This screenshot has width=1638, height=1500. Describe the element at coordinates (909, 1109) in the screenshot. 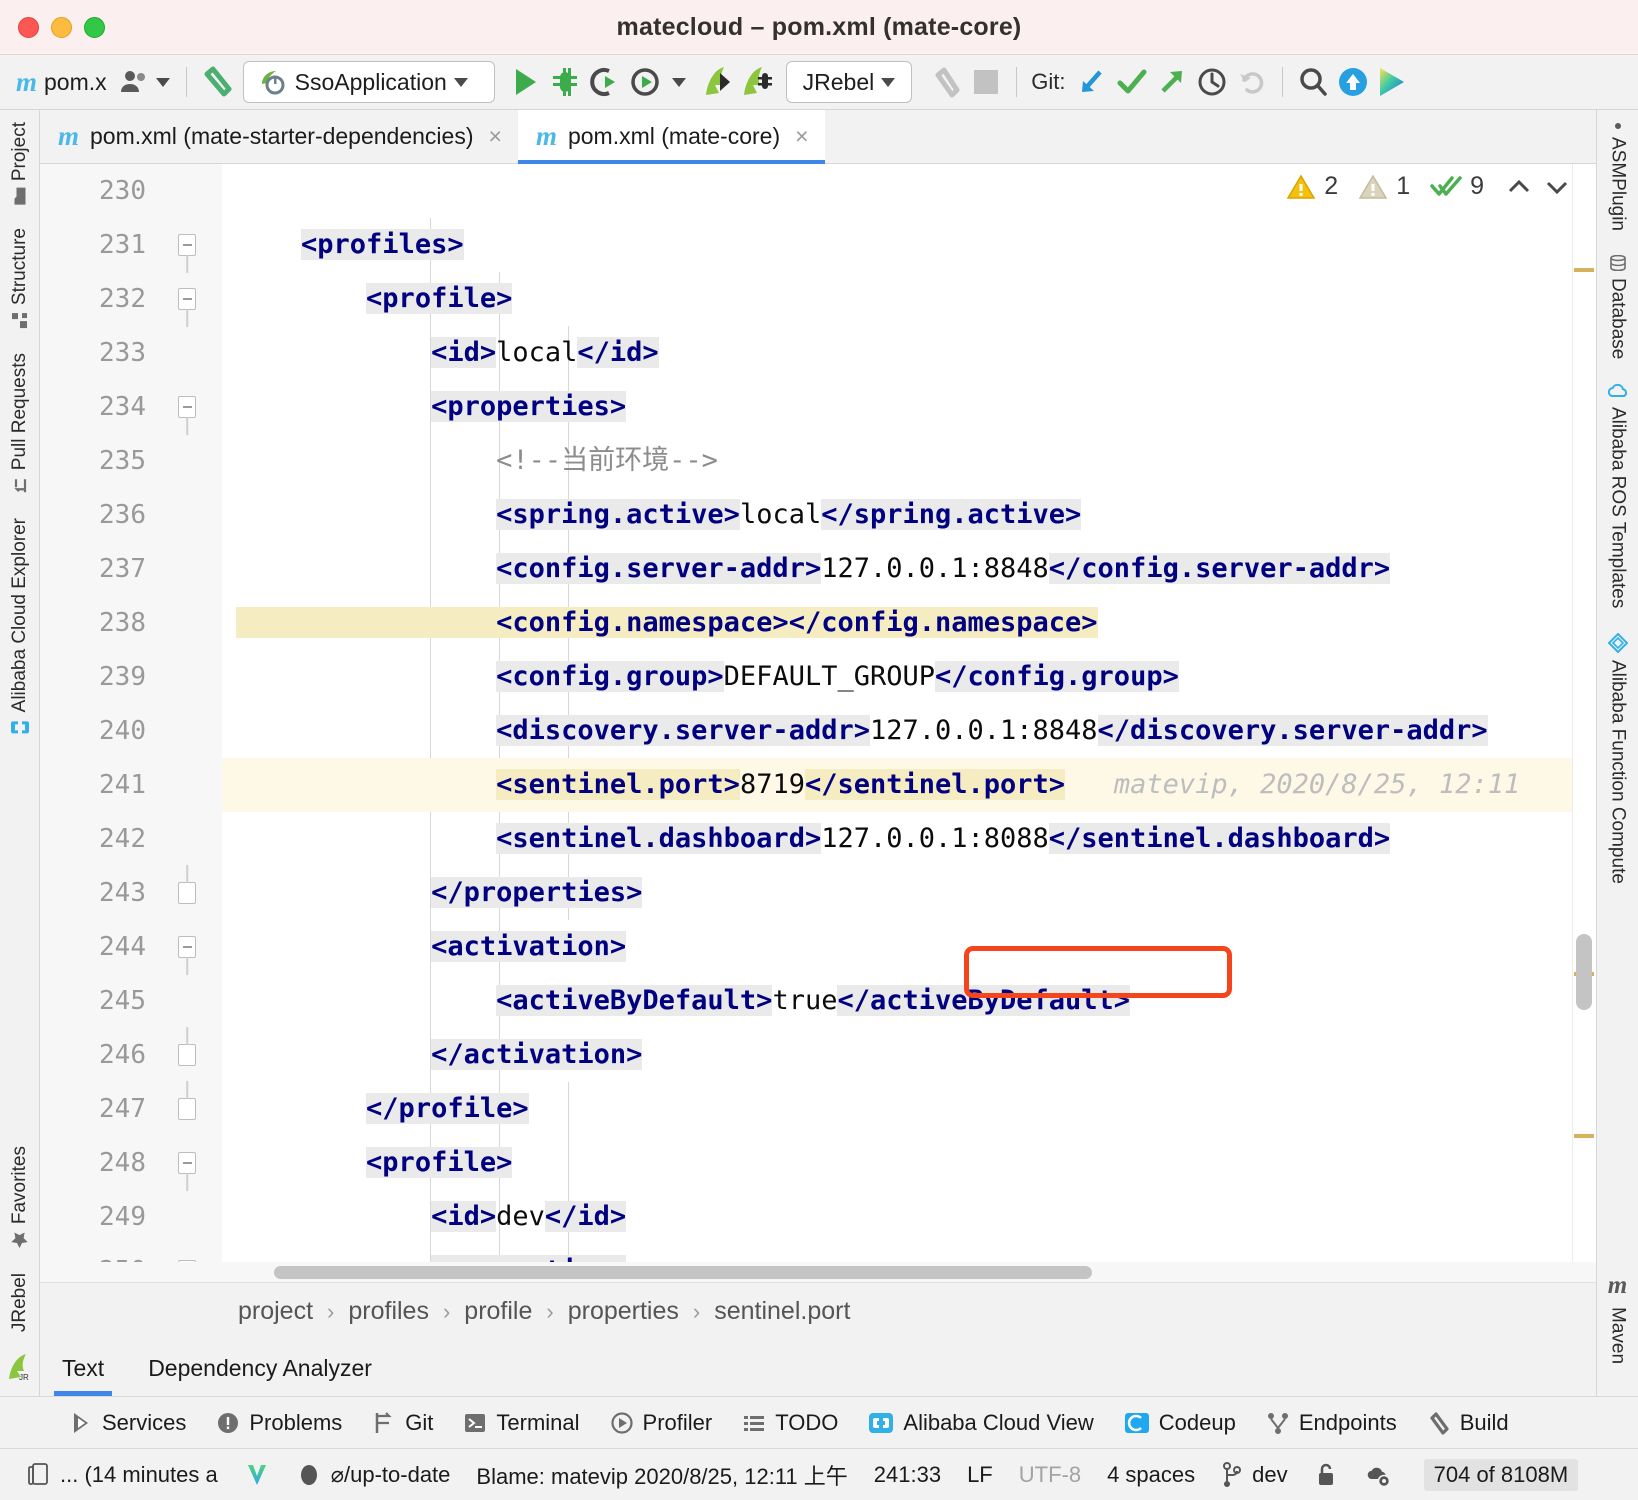

I see `code-line: </profile>` at that location.